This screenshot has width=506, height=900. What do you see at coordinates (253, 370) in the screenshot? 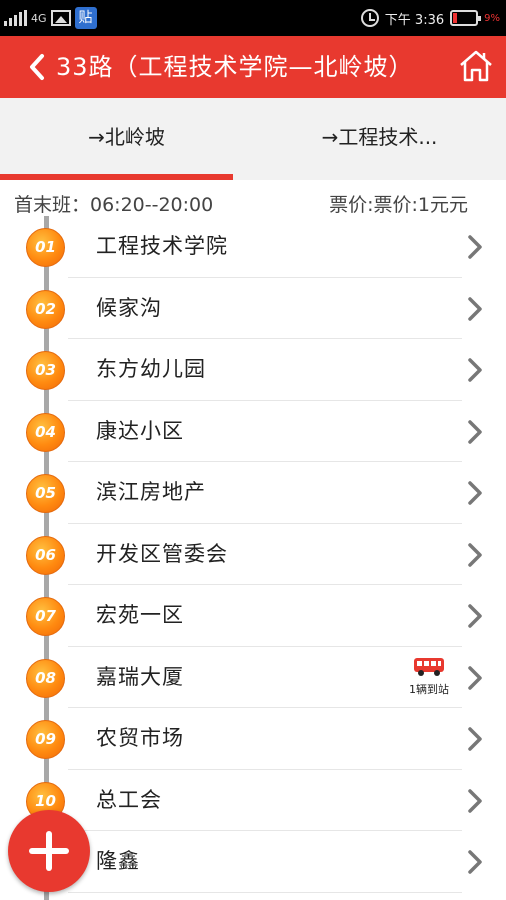
I see `stop-row: 03 东方幼儿园` at bounding box center [253, 370].